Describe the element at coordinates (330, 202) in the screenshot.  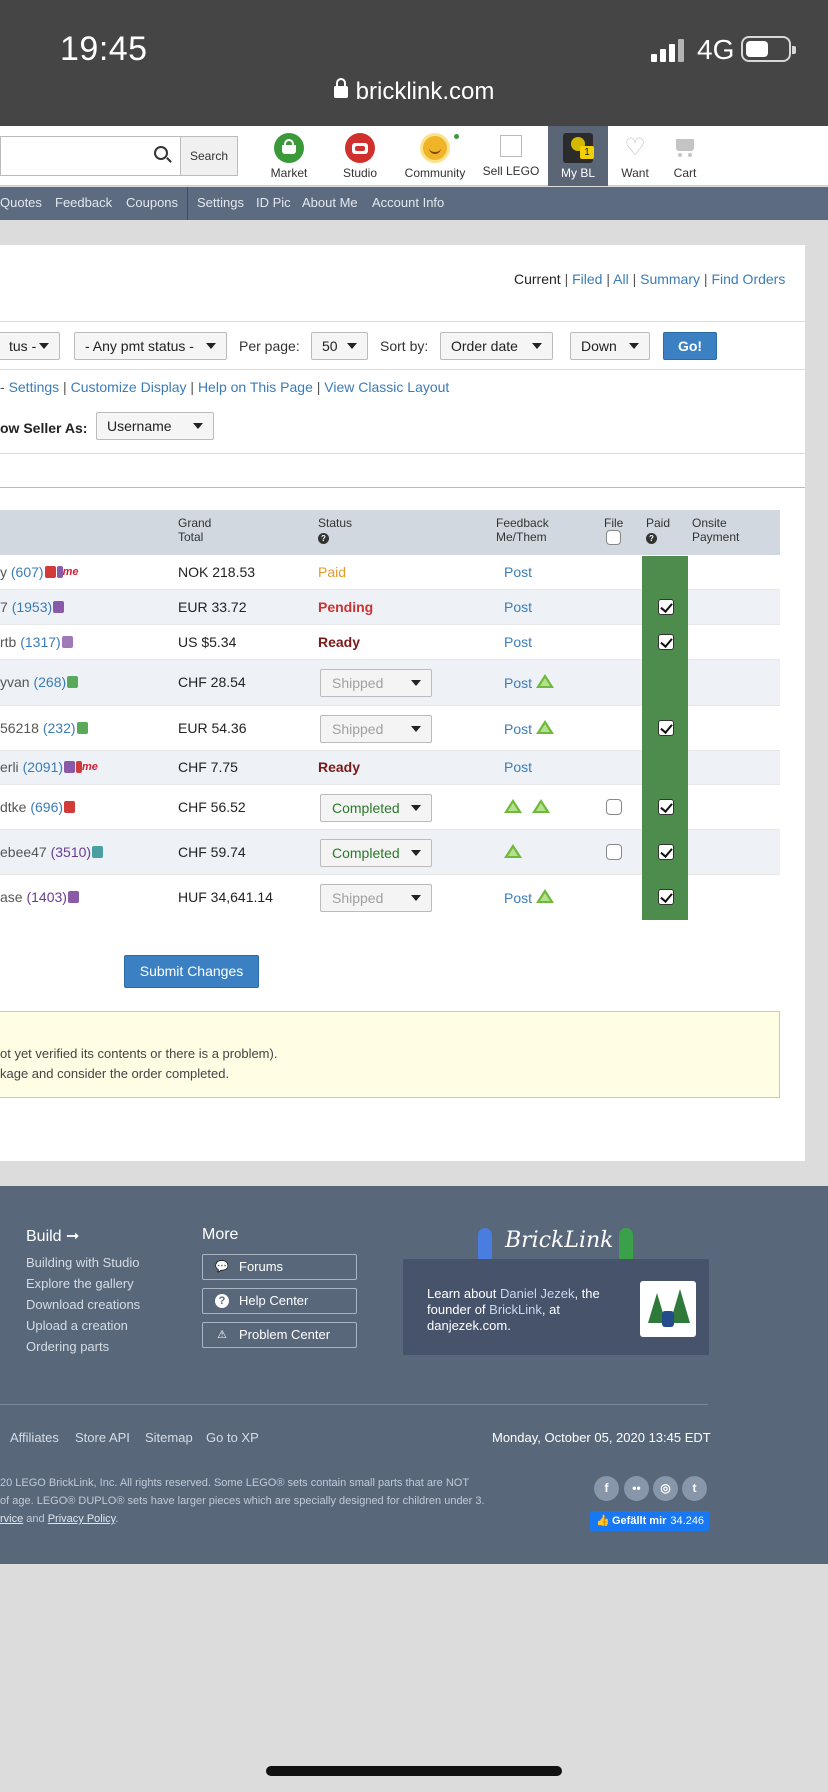
I see `subnav-about-me: About Me` at that location.